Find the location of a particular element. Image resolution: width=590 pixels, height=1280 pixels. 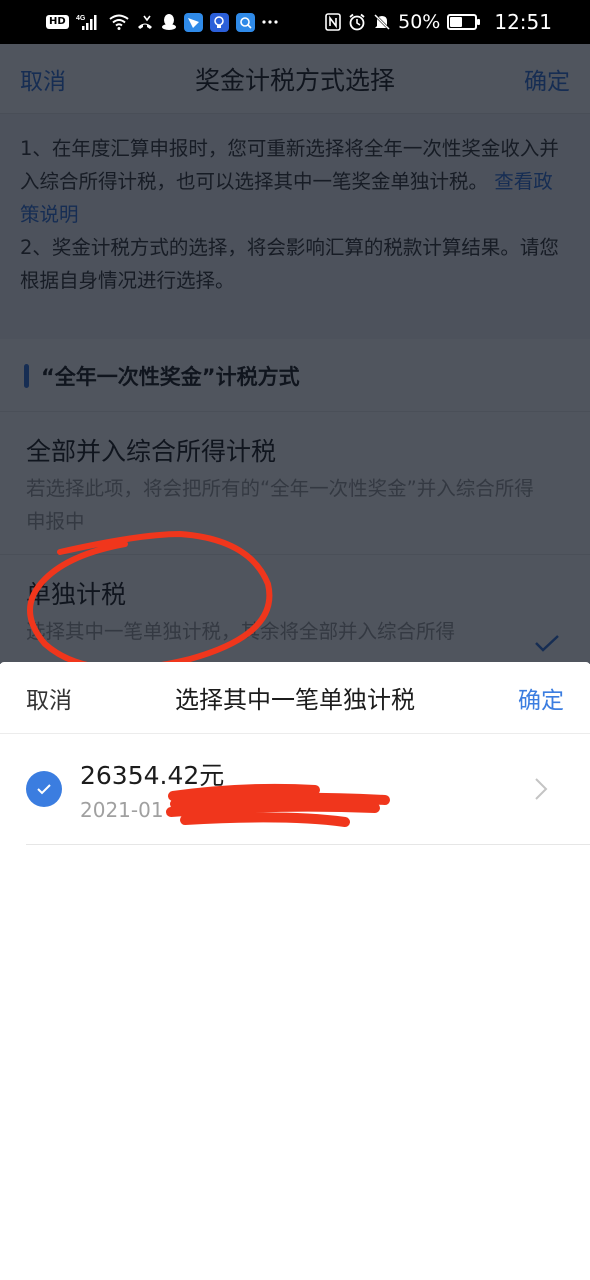

record-amount: 26354.42元 is located at coordinates (152, 775).